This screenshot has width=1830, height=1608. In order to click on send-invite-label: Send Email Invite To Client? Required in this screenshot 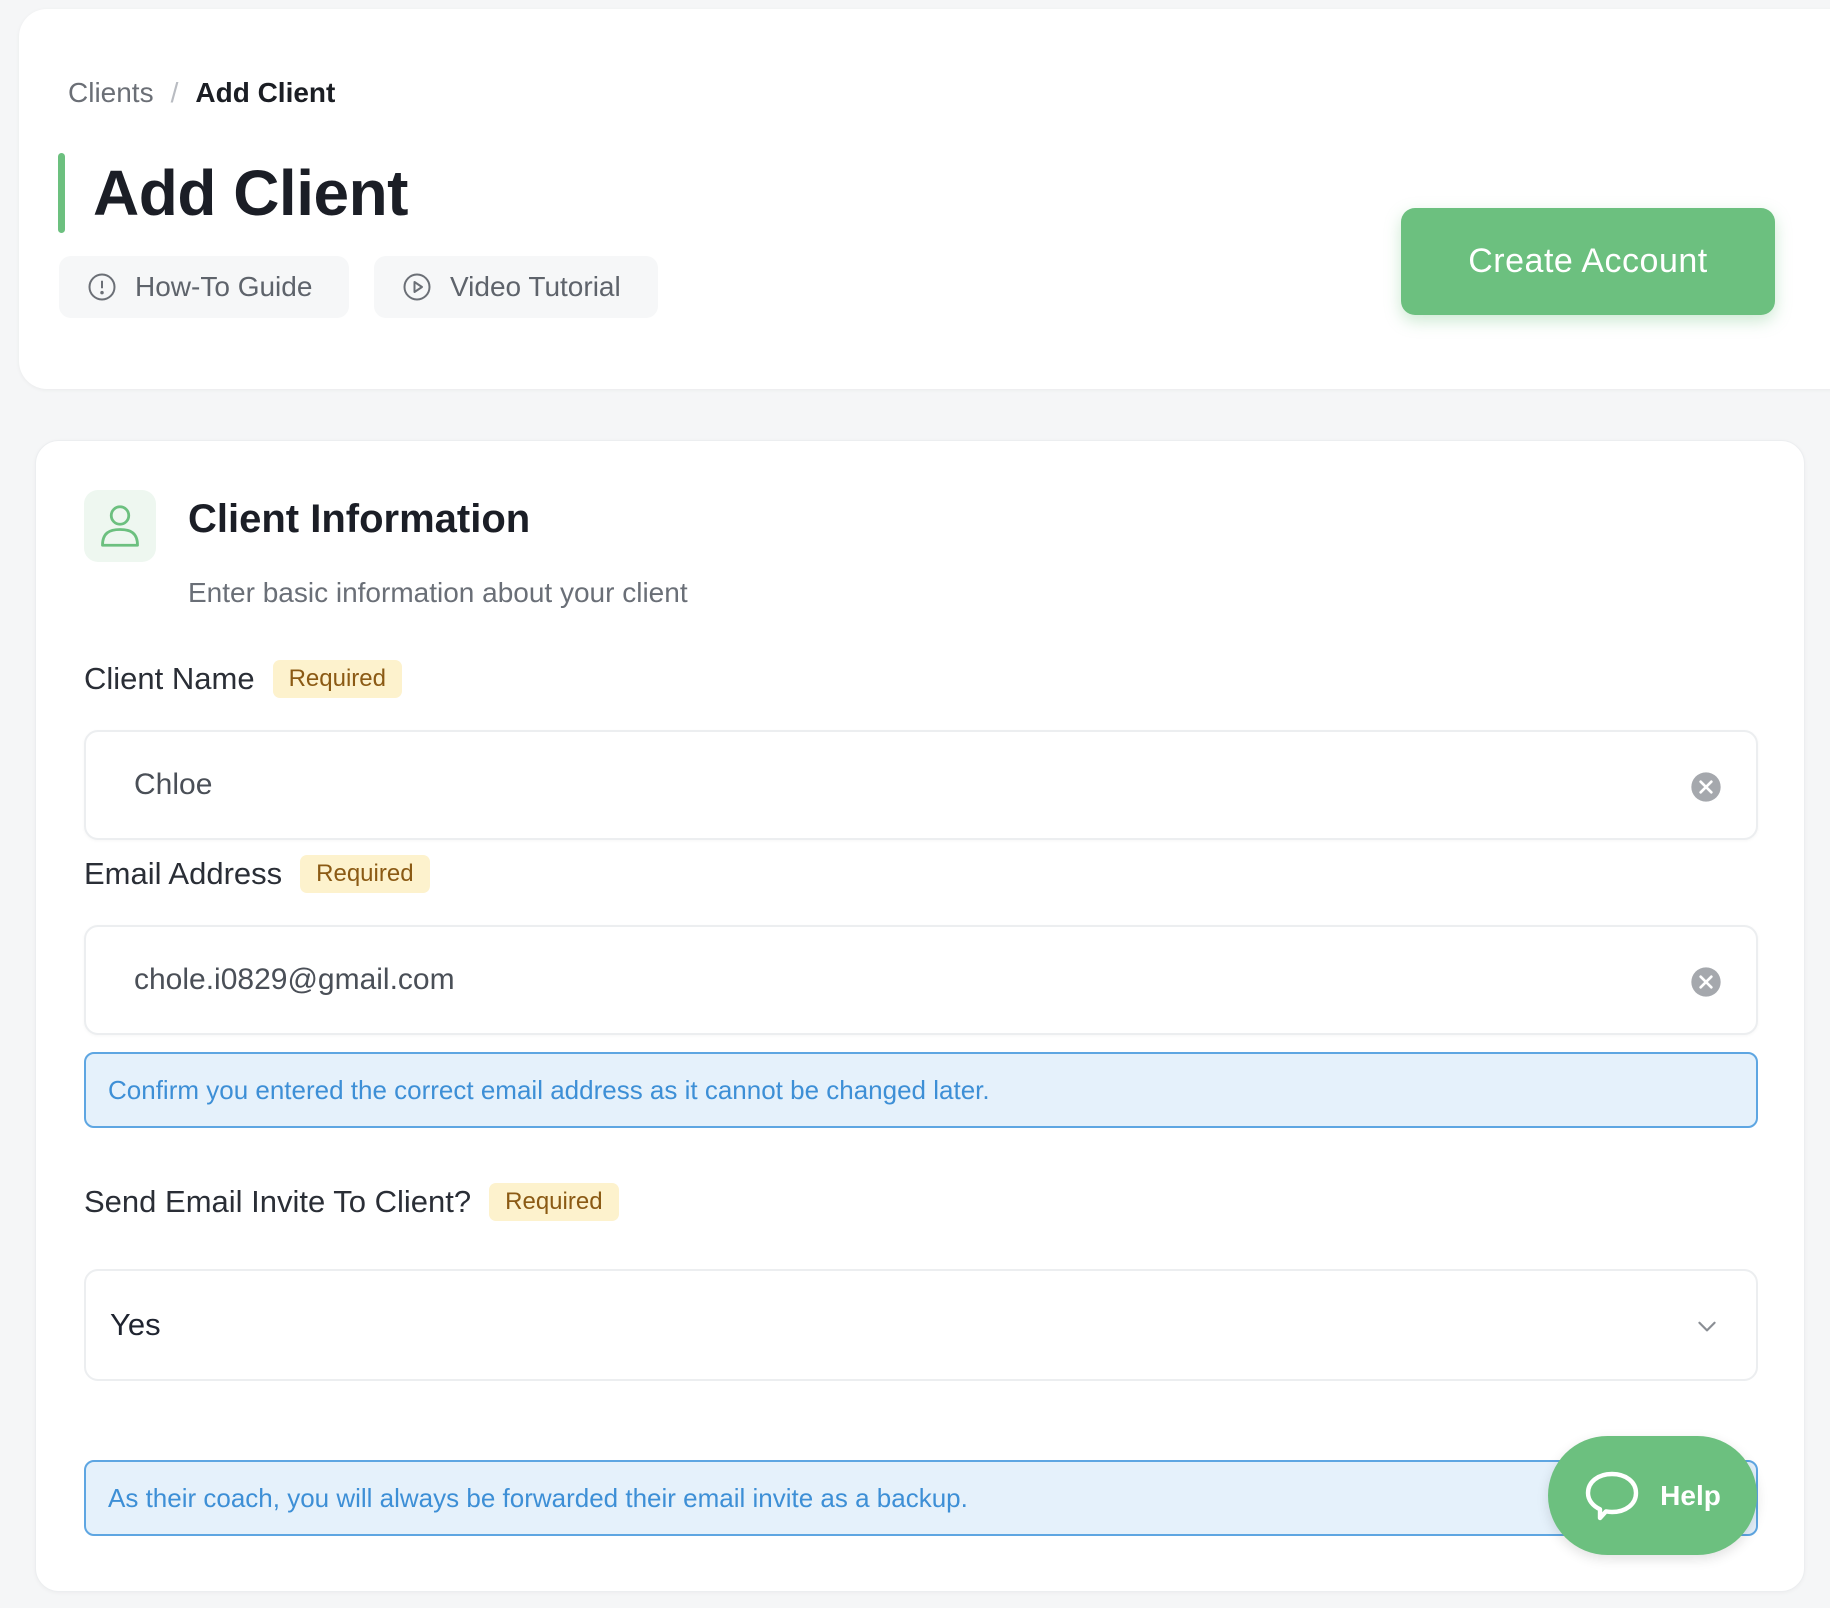, I will do `click(351, 1202)`.